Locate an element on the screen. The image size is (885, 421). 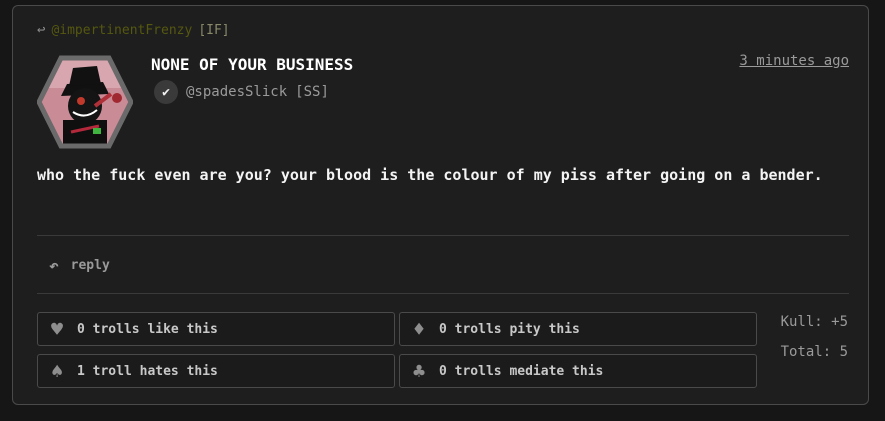
reaction-label: 1 troll hates this is located at coordinates (147, 371).